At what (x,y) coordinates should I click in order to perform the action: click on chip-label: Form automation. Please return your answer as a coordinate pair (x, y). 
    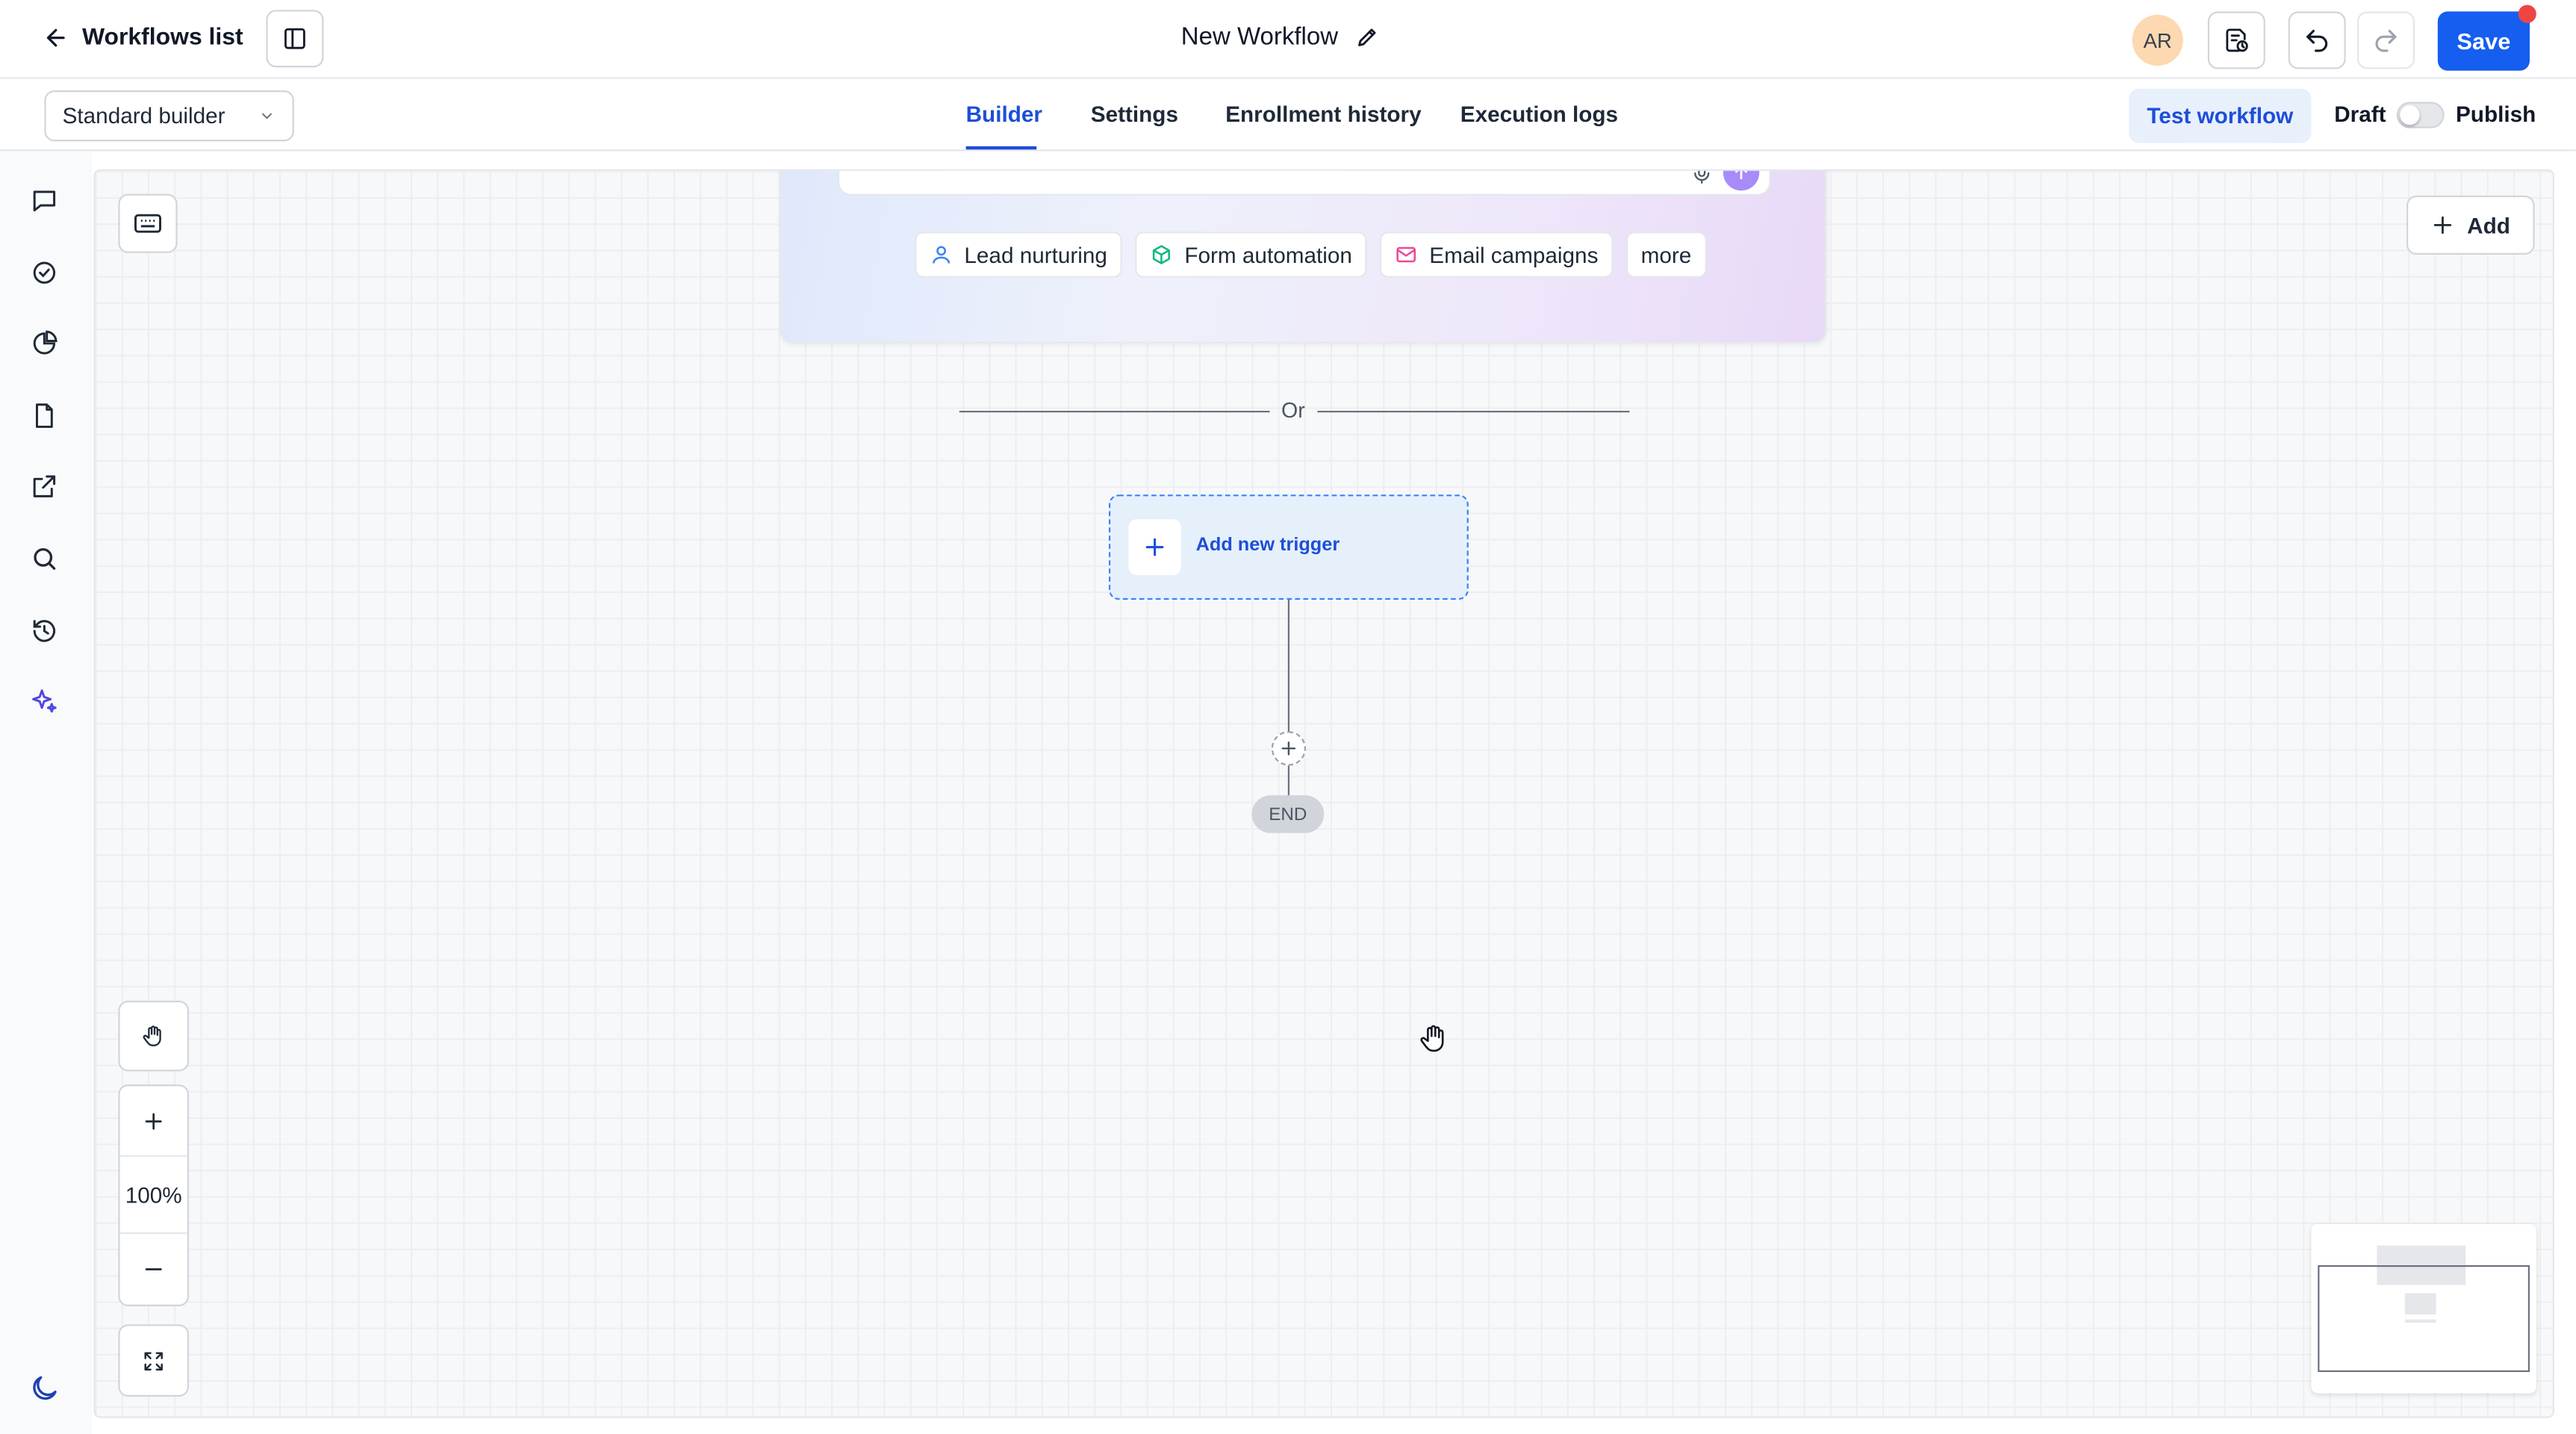
    Looking at the image, I should click on (1268, 254).